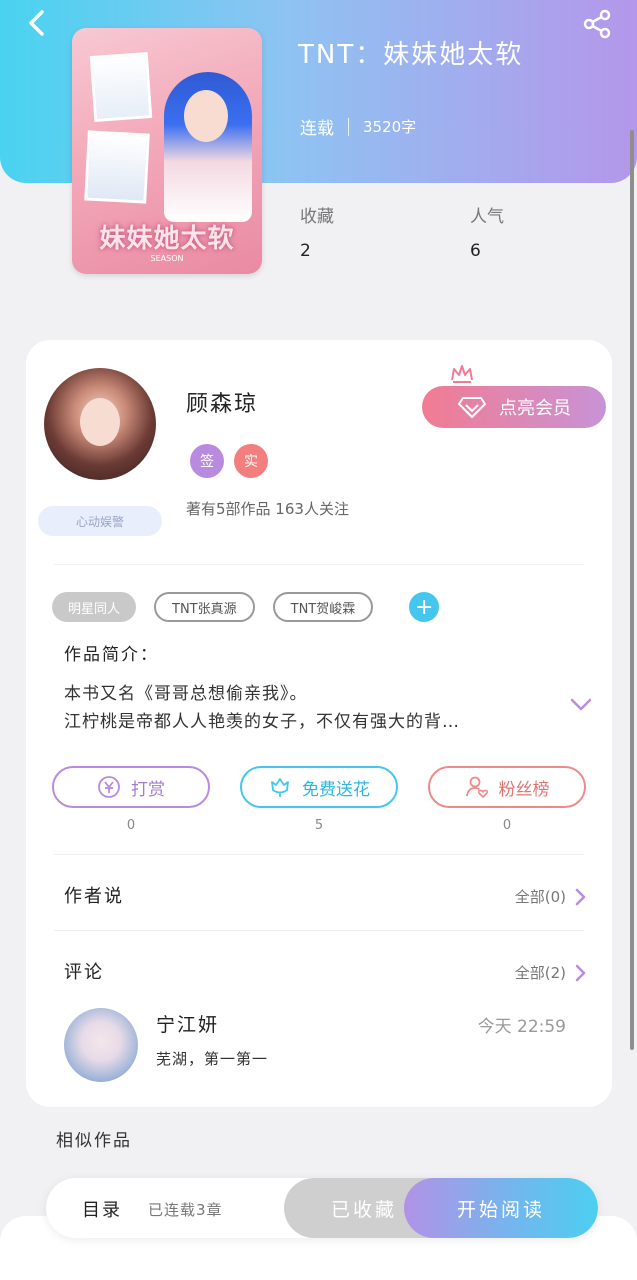 The image size is (637, 1280). Describe the element at coordinates (358, 126) in the screenshot. I see `book-meta: 连载 3520字` at that location.